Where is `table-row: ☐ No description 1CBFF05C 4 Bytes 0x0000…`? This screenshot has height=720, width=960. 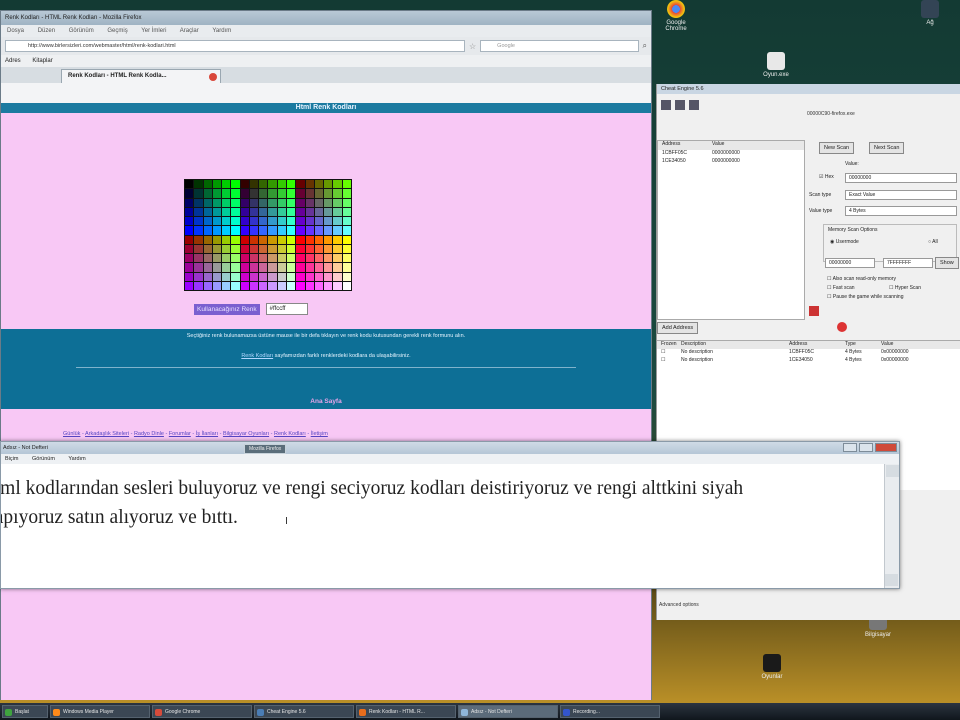 table-row: ☐ No description 1CBFF05C 4 Bytes 0x0000… is located at coordinates (808, 353).